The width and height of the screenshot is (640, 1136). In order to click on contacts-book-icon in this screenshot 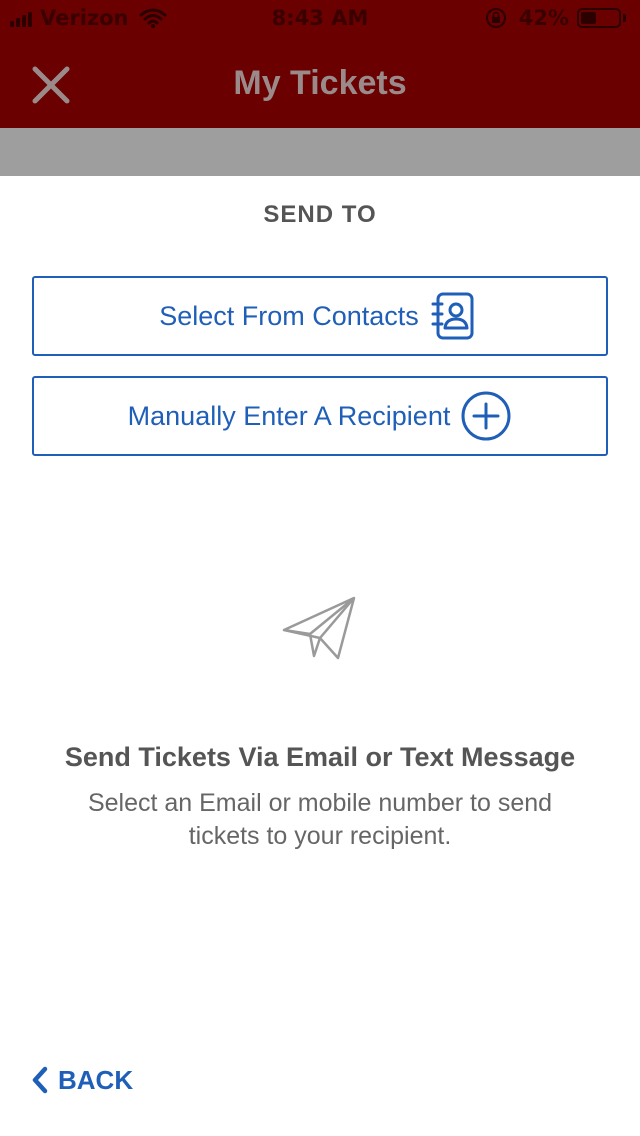, I will do `click(452, 316)`.